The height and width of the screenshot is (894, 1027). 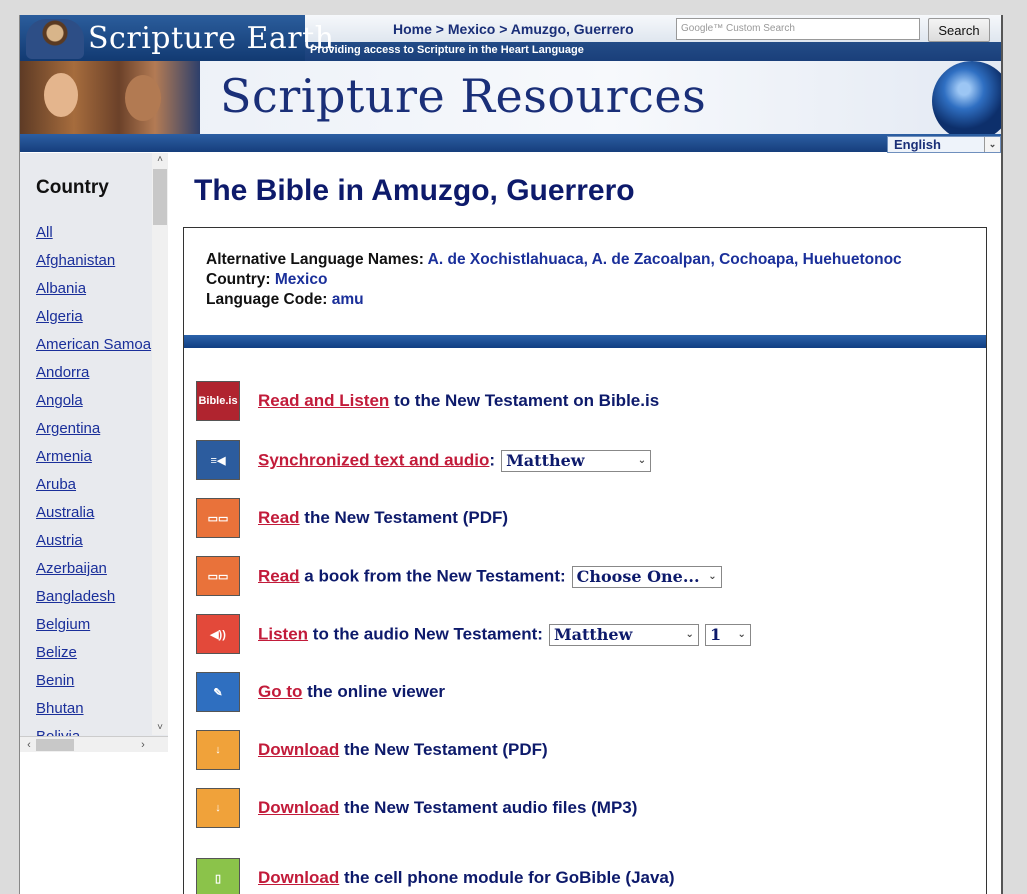 What do you see at coordinates (944, 144) in the screenshot?
I see `language-select: English ⌄` at bounding box center [944, 144].